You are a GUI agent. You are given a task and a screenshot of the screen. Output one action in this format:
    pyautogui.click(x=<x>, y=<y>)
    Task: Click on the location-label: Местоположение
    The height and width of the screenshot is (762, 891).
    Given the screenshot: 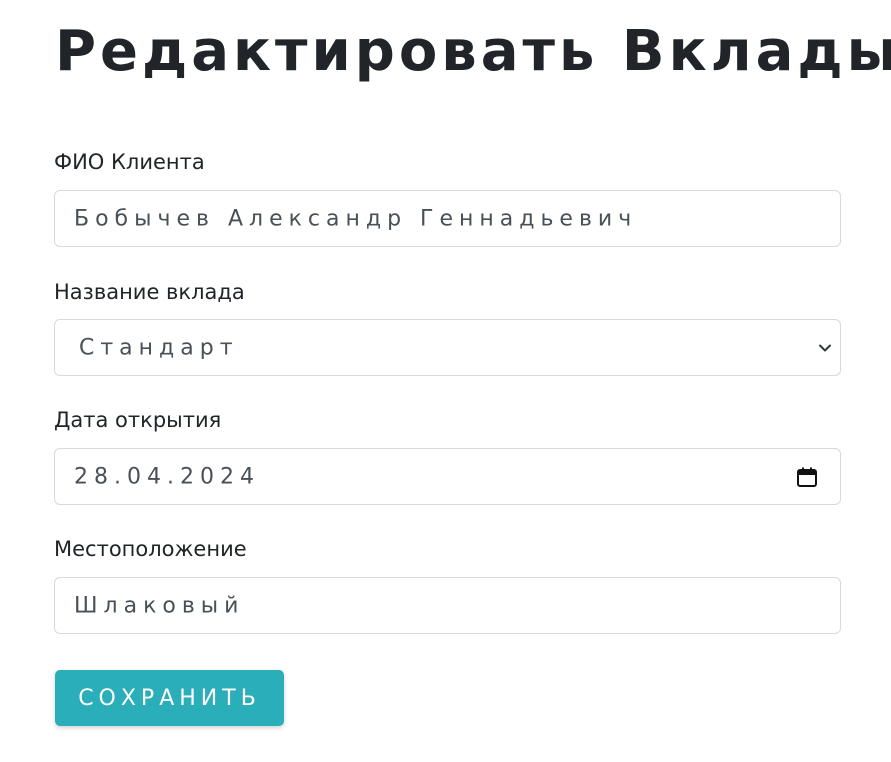 What is the action you would take?
    pyautogui.click(x=150, y=549)
    